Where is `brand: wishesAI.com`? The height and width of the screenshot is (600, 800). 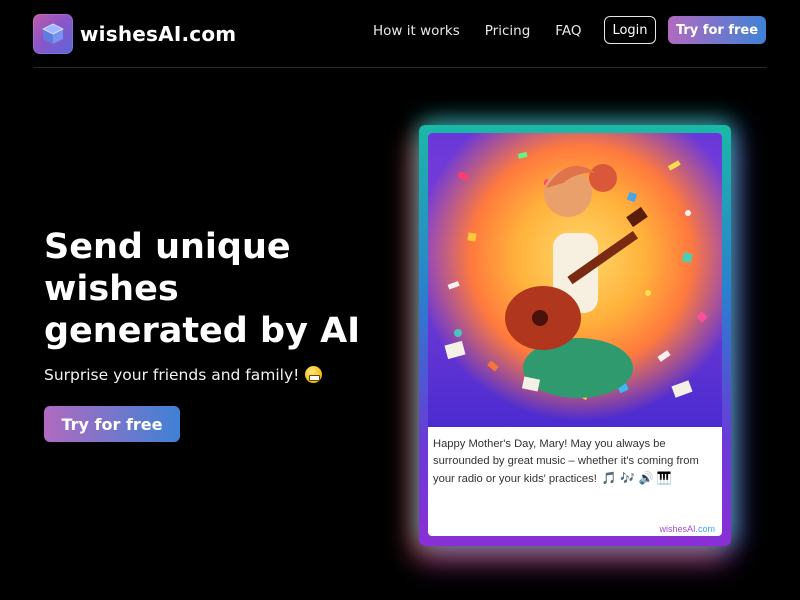
brand: wishesAI.com is located at coordinates (134, 34).